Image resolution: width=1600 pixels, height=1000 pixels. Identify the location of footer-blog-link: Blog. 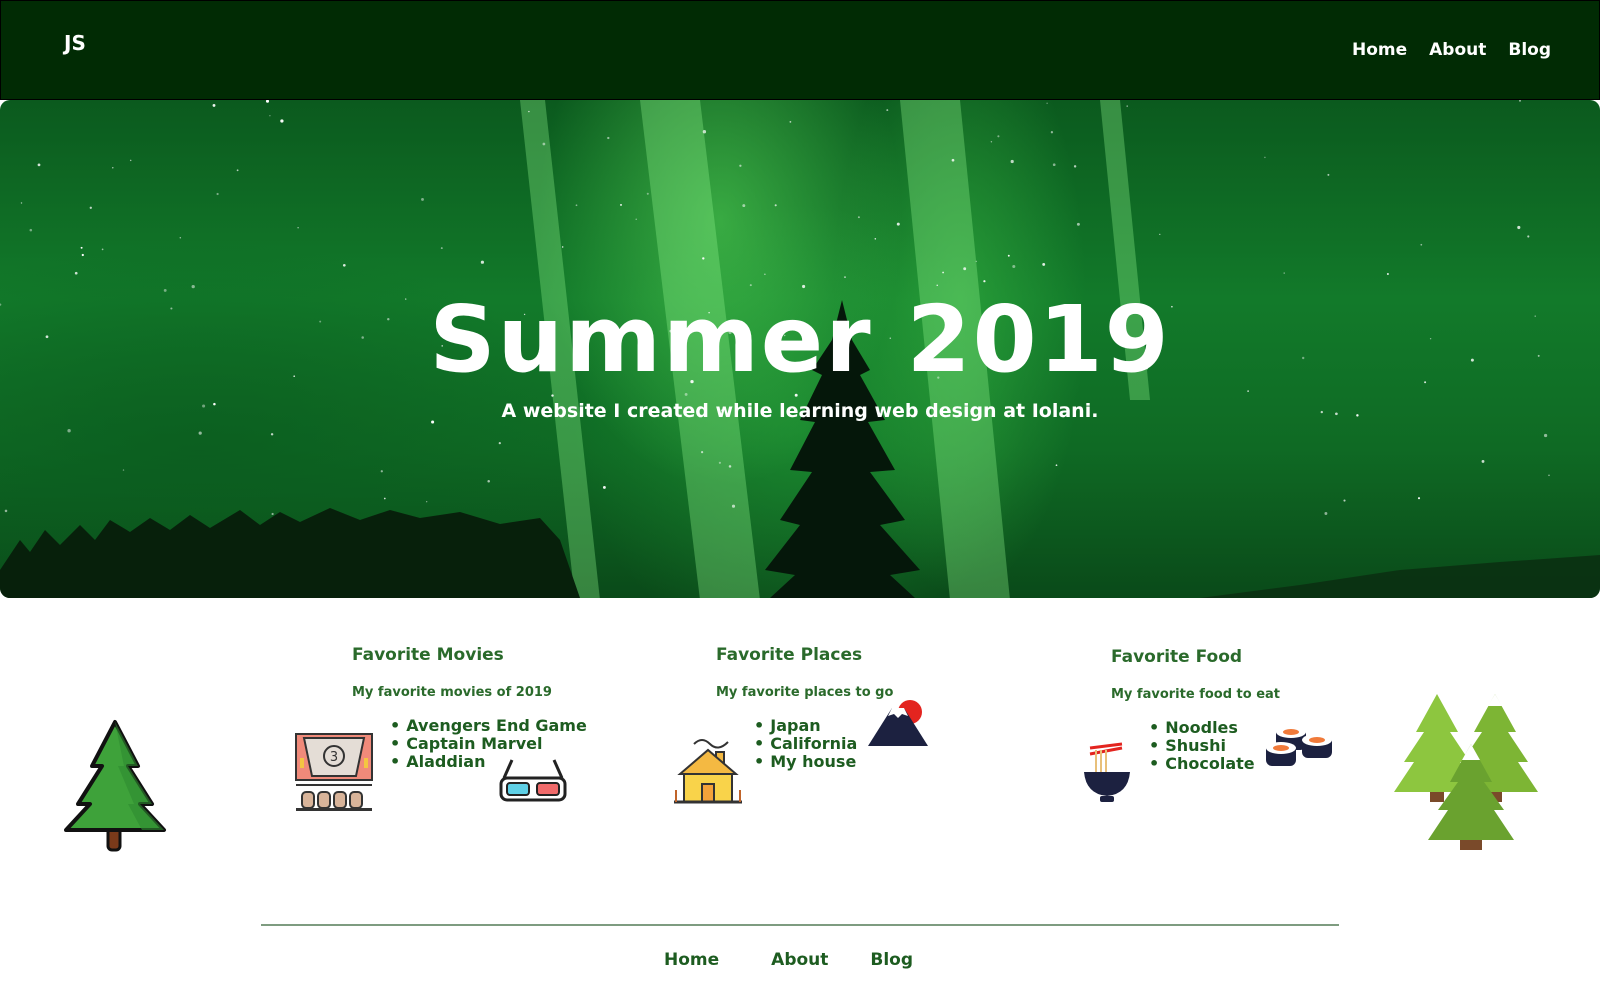
(891, 960).